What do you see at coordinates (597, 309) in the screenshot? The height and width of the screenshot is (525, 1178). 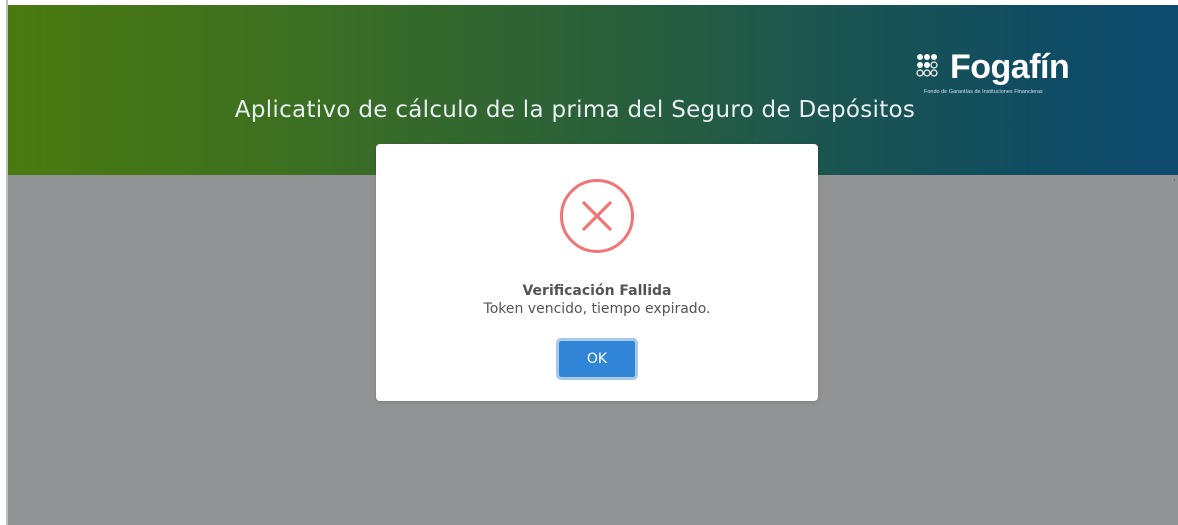 I see `dialog-message: Token vencido, tiempo expirado.` at bounding box center [597, 309].